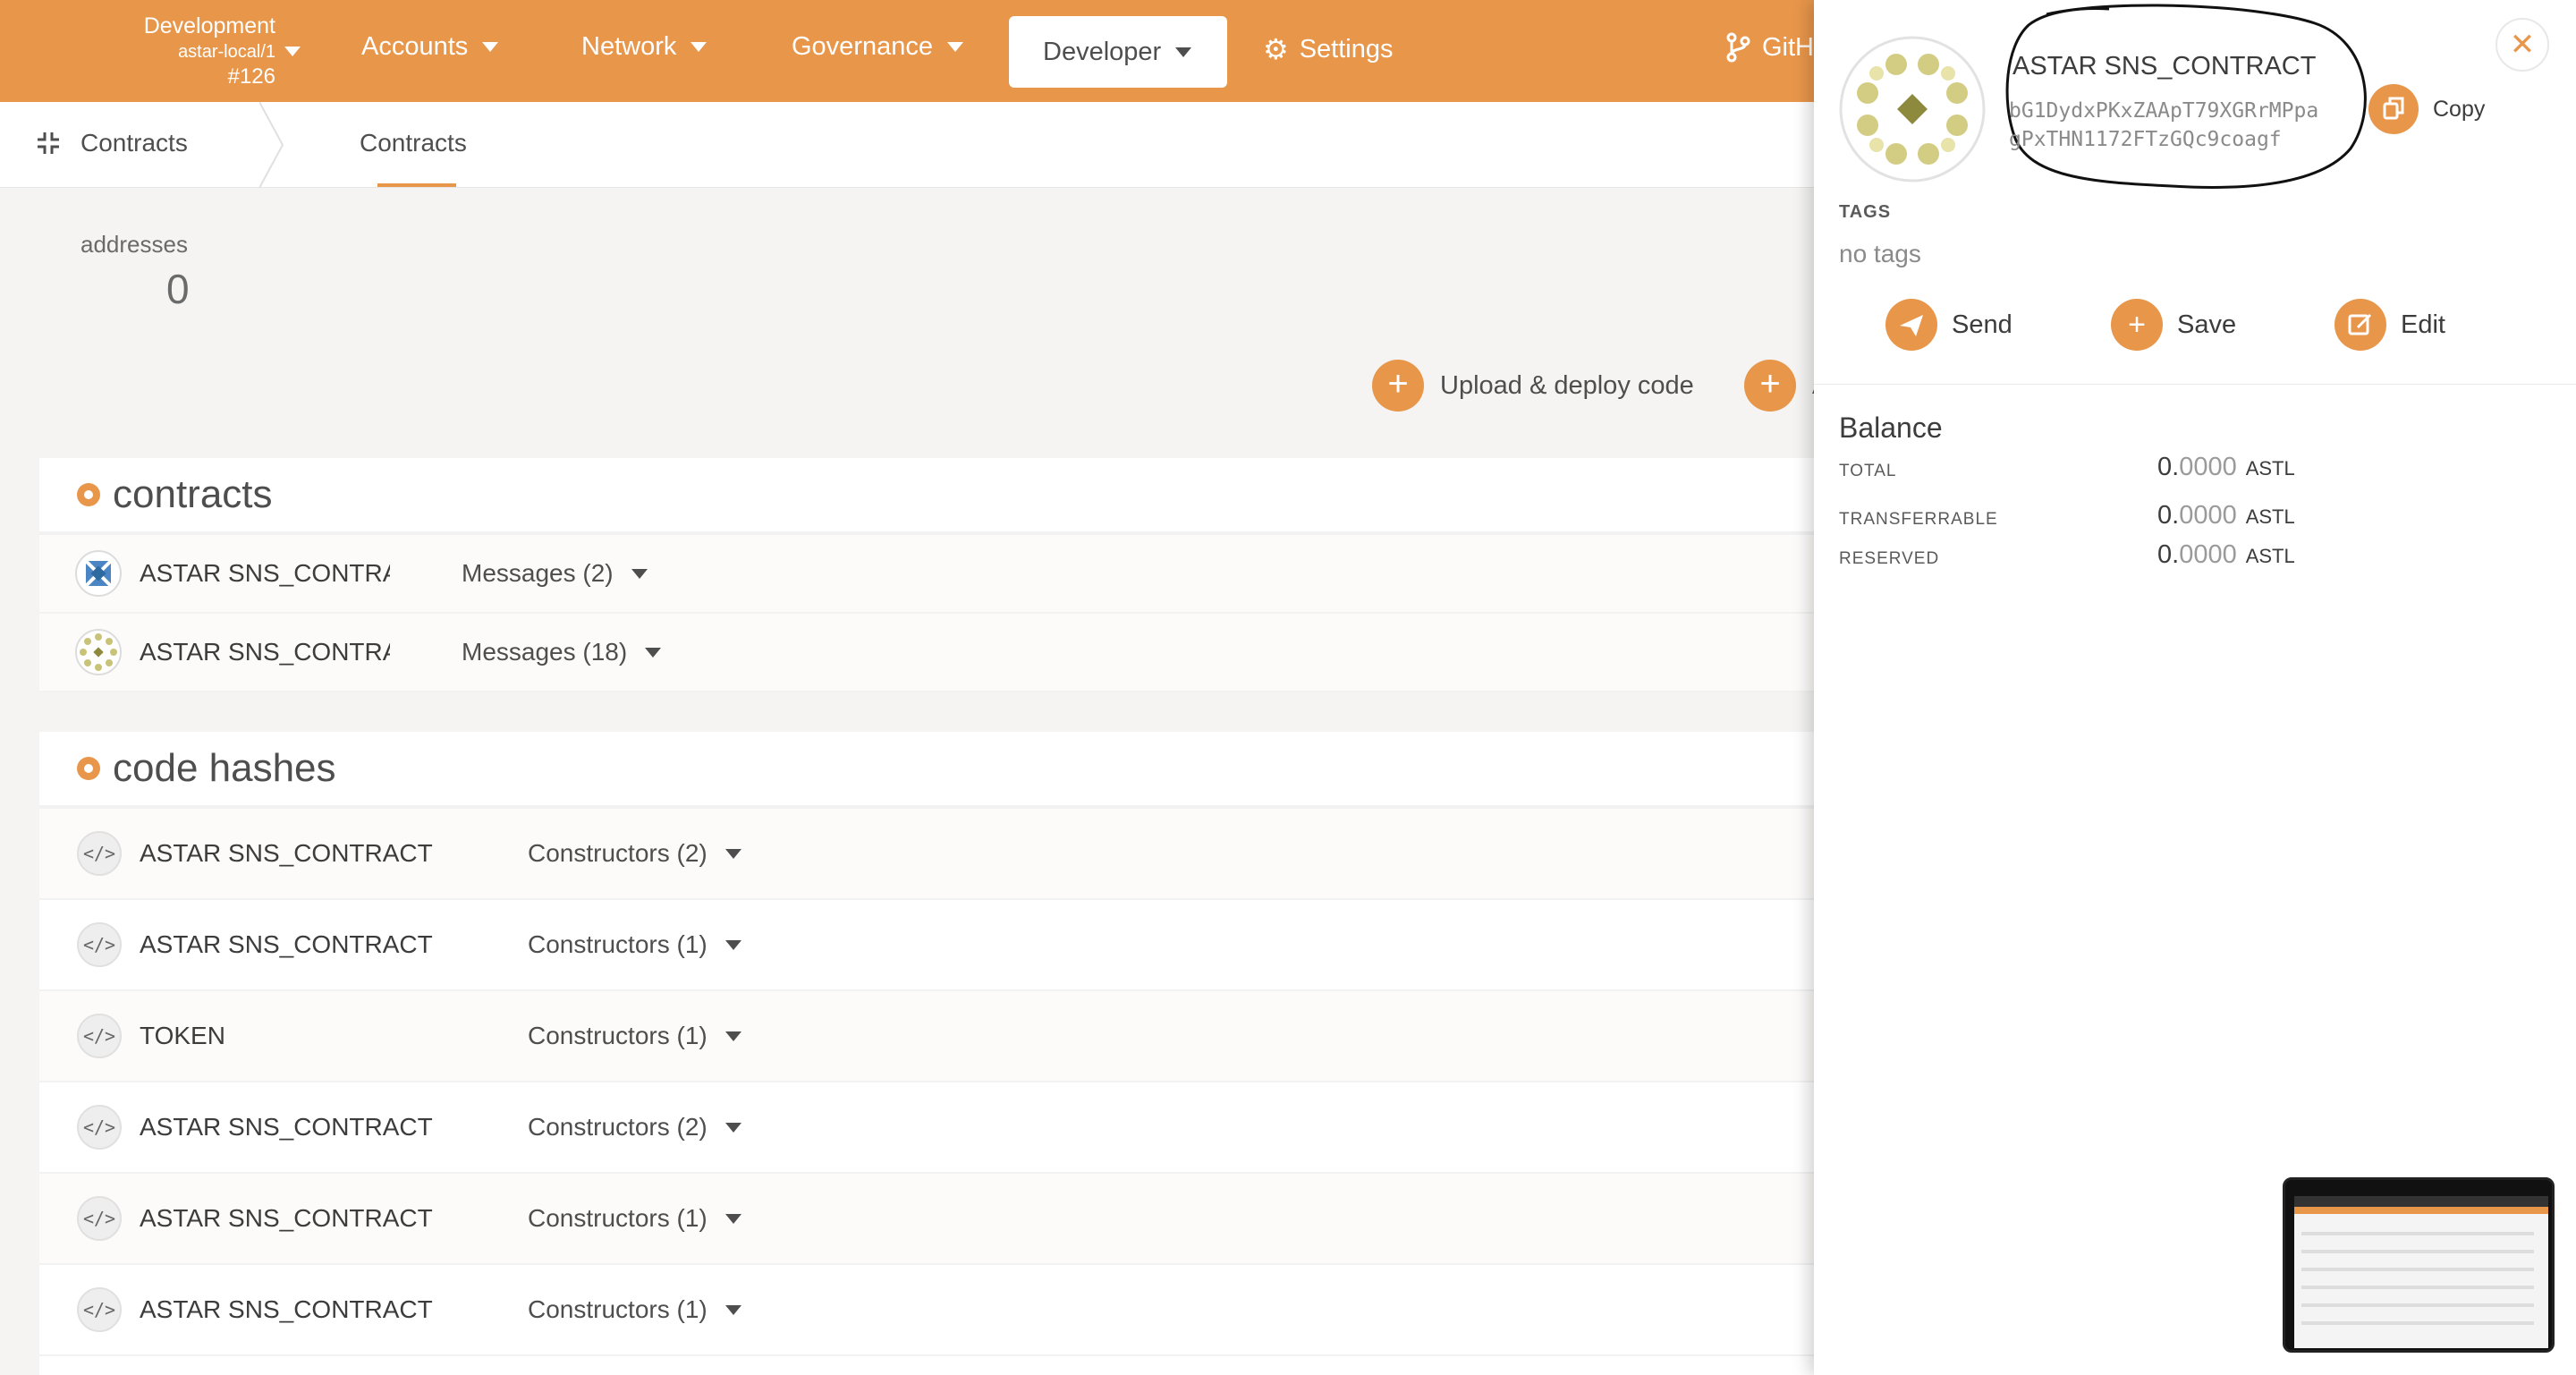  I want to click on nav-network: Network, so click(644, 47).